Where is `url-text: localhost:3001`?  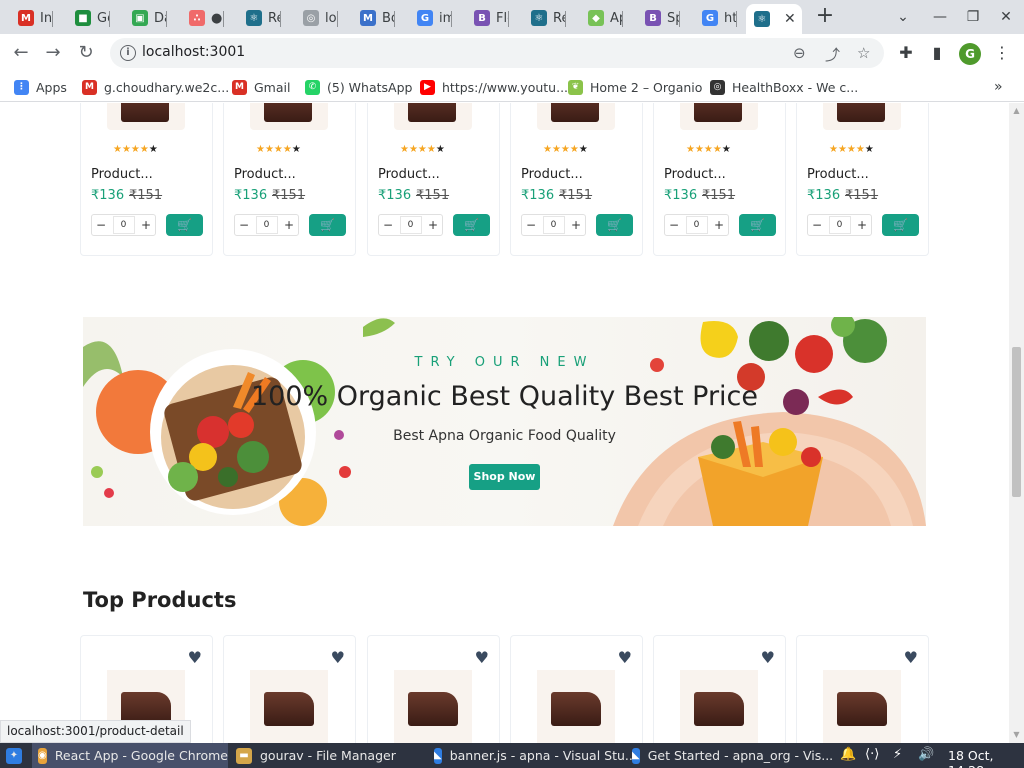
url-text: localhost:3001 is located at coordinates (193, 52).